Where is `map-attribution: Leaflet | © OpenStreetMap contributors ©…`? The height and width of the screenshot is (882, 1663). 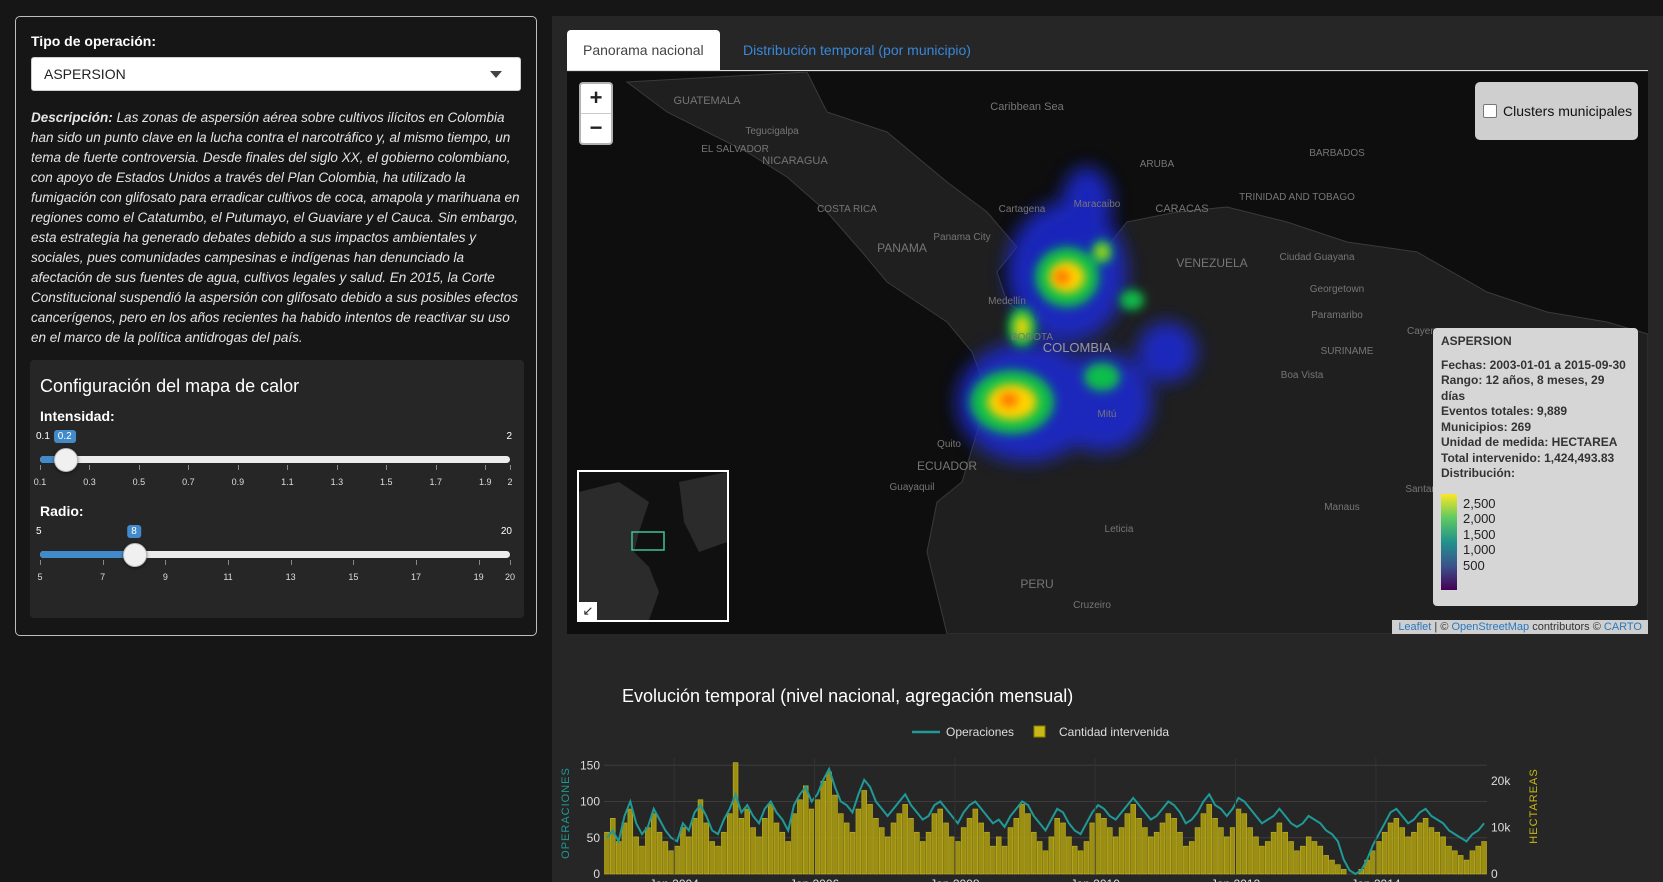 map-attribution: Leaflet | © OpenStreetMap contributors ©… is located at coordinates (1520, 627).